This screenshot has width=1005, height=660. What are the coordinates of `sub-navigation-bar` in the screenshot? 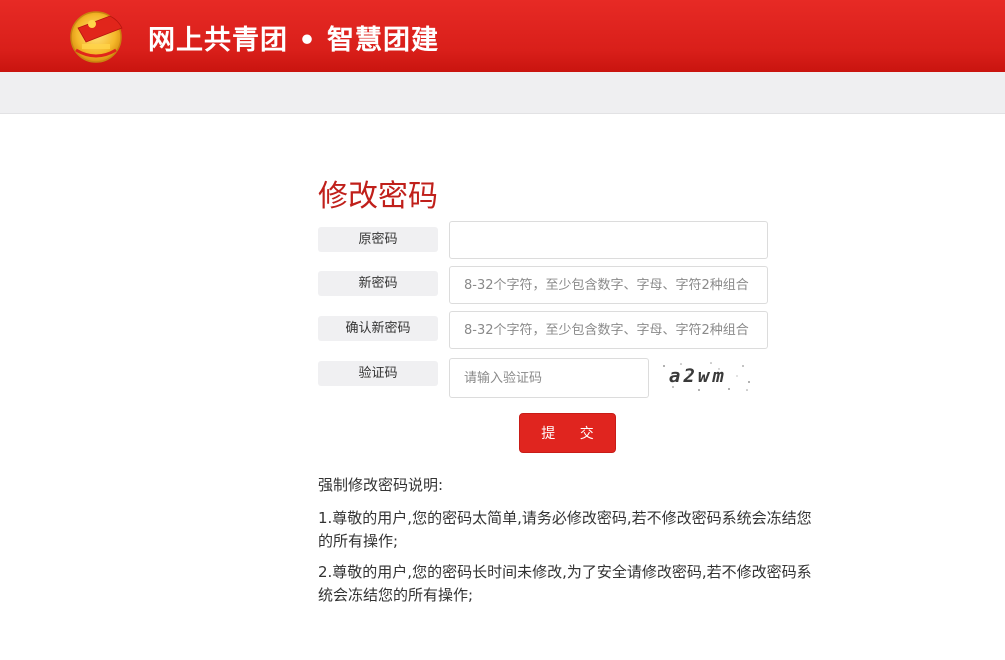 It's located at (502, 93).